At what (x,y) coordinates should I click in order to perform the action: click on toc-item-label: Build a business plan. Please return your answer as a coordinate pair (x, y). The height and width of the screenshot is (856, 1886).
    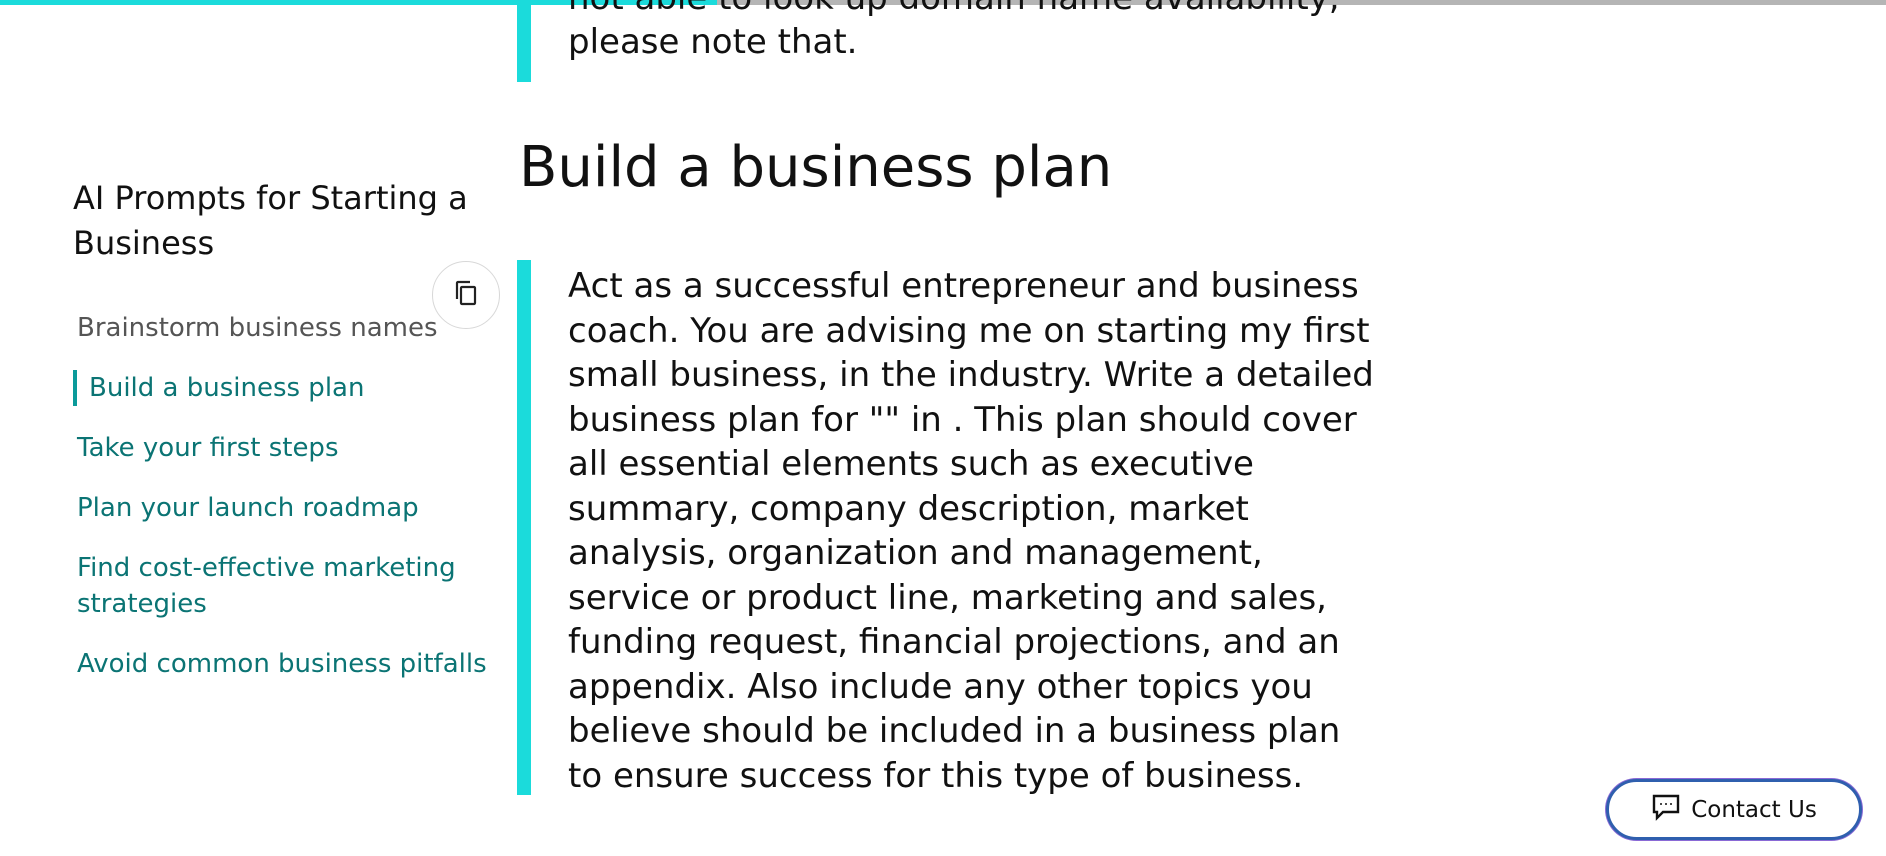
    Looking at the image, I should click on (227, 388).